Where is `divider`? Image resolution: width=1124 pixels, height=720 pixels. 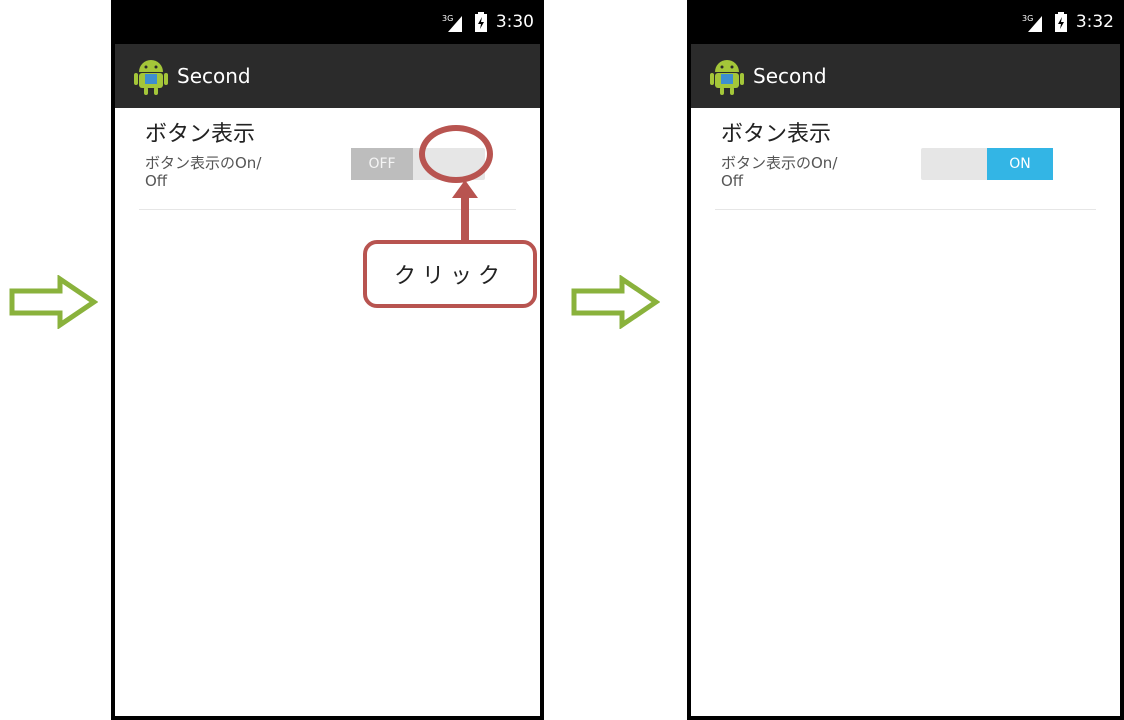
divider is located at coordinates (905, 209).